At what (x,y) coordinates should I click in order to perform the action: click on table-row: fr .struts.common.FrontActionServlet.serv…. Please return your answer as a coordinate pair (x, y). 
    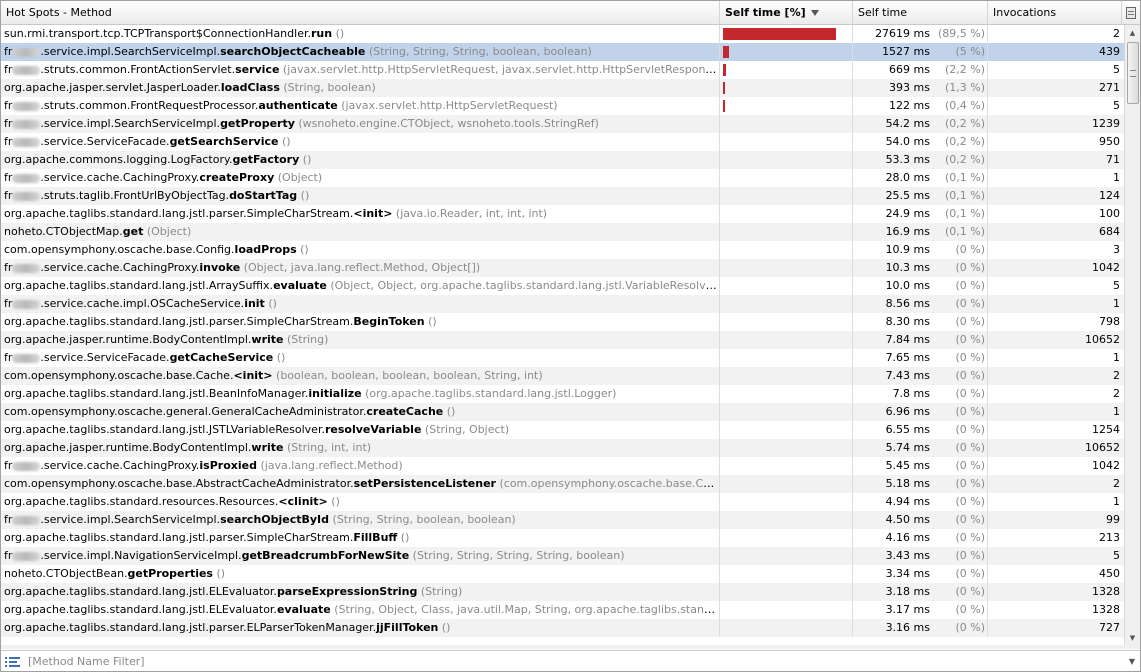
    Looking at the image, I should click on (562, 70).